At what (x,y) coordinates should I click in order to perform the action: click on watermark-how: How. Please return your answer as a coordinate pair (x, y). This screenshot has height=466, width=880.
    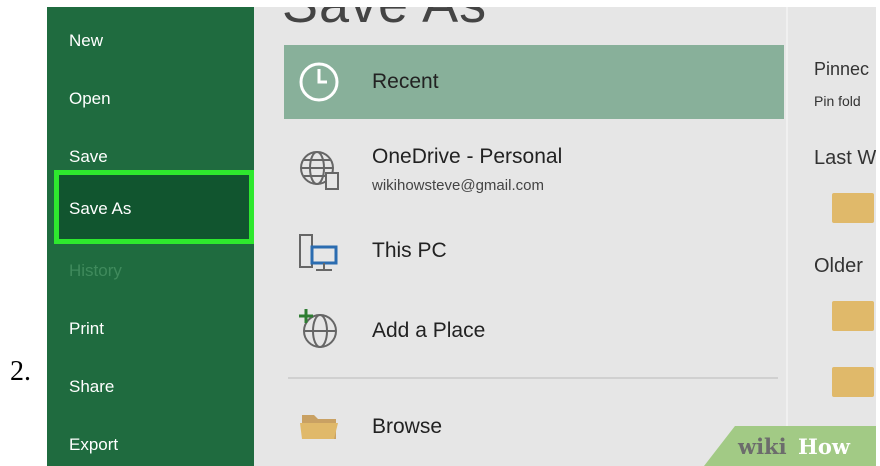
    Looking at the image, I should click on (824, 446).